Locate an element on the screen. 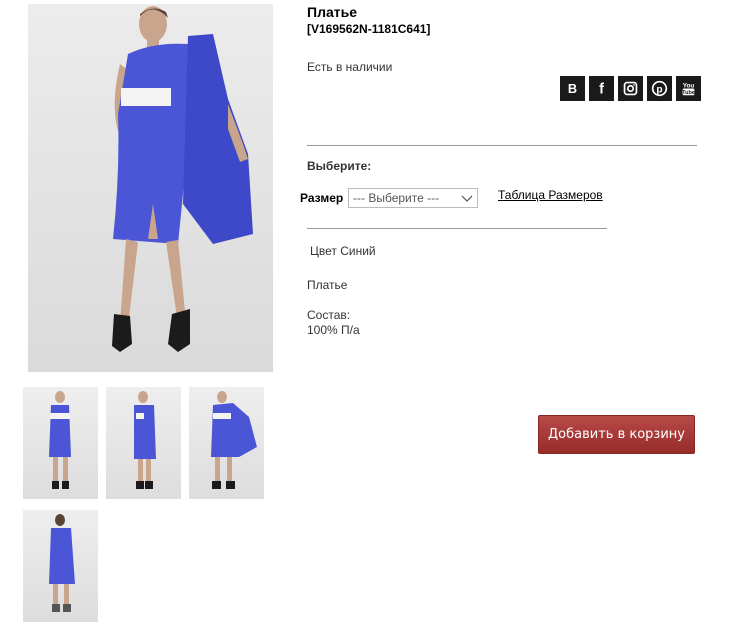 Image resolution: width=736 pixels, height=628 pixels. instagram-icon is located at coordinates (630, 88).